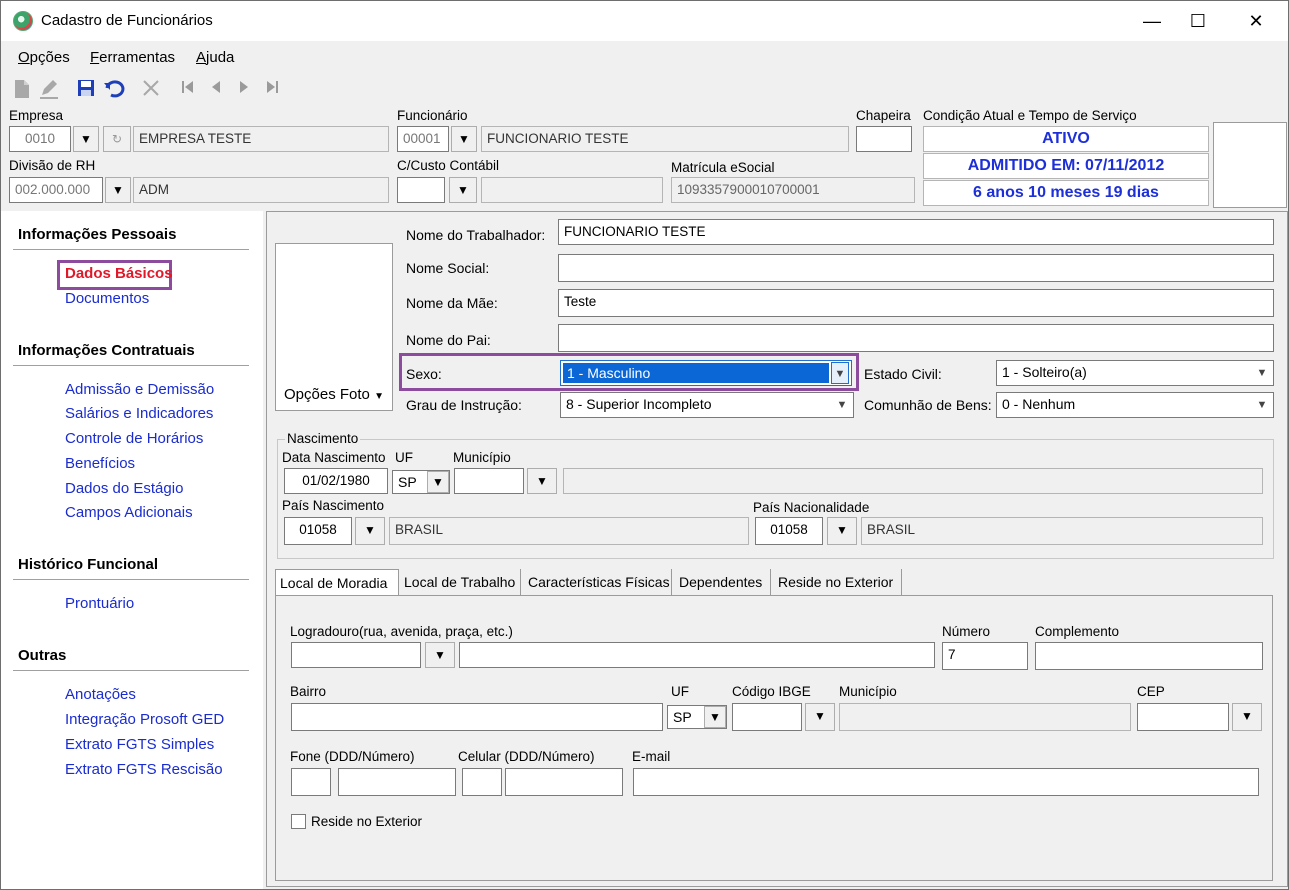 This screenshot has width=1289, height=890. Describe the element at coordinates (139, 413) in the screenshot. I see `sidebar-item-salarios: Salários e Indicadores` at that location.